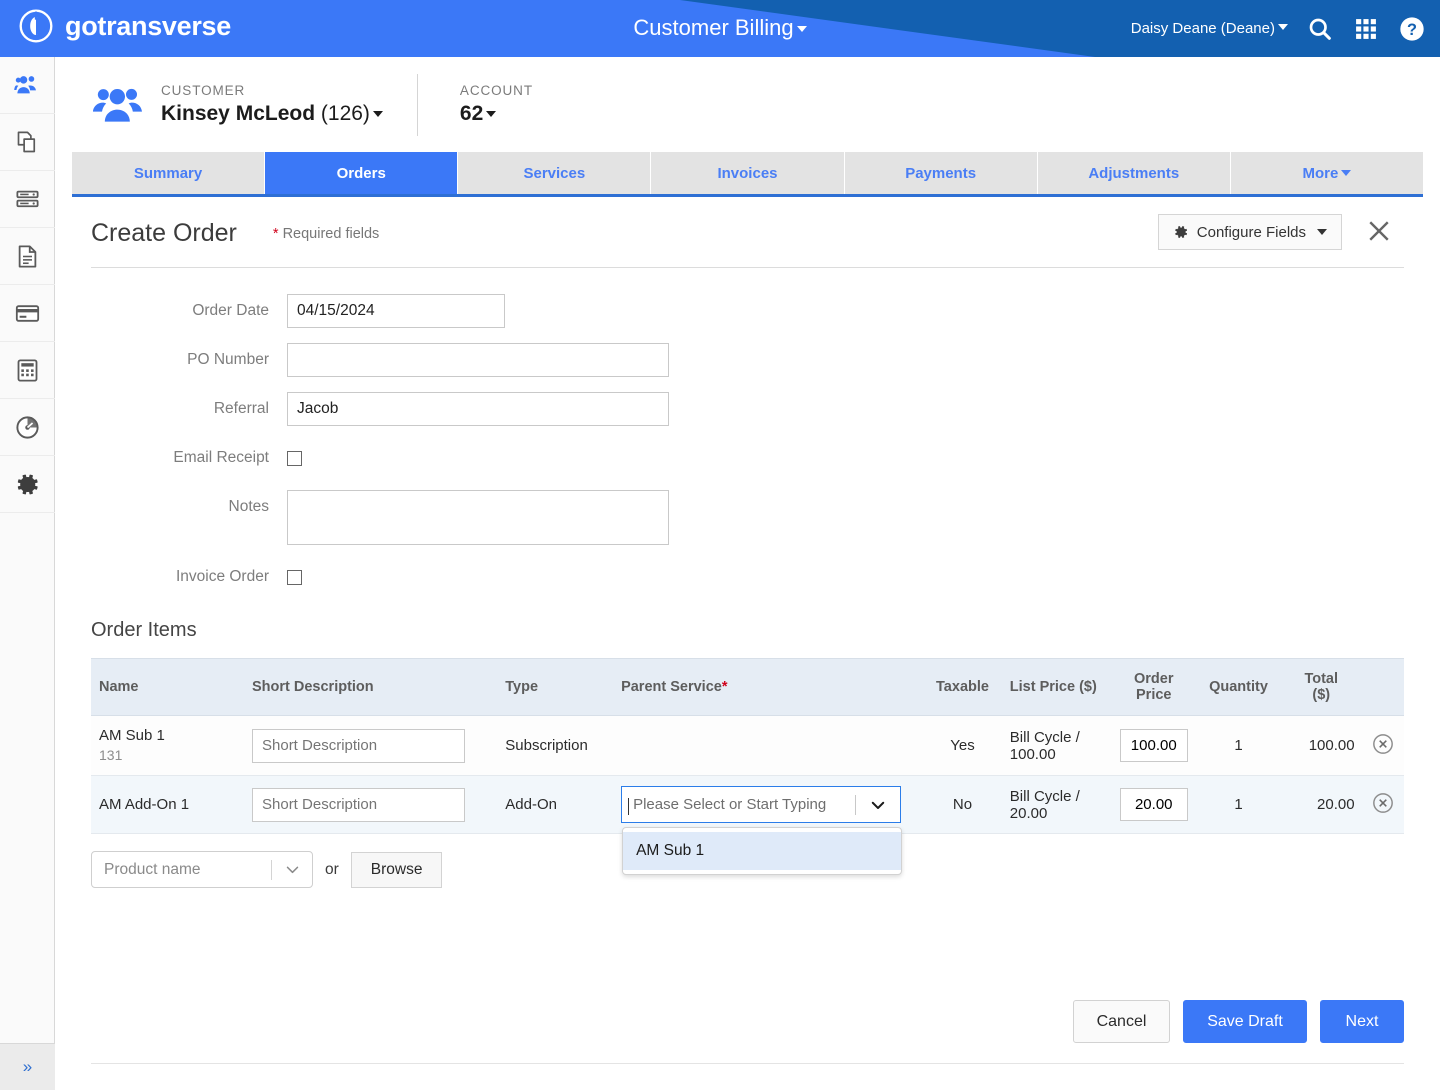 The height and width of the screenshot is (1090, 1440). I want to click on order-date-label: Order Date, so click(230, 310).